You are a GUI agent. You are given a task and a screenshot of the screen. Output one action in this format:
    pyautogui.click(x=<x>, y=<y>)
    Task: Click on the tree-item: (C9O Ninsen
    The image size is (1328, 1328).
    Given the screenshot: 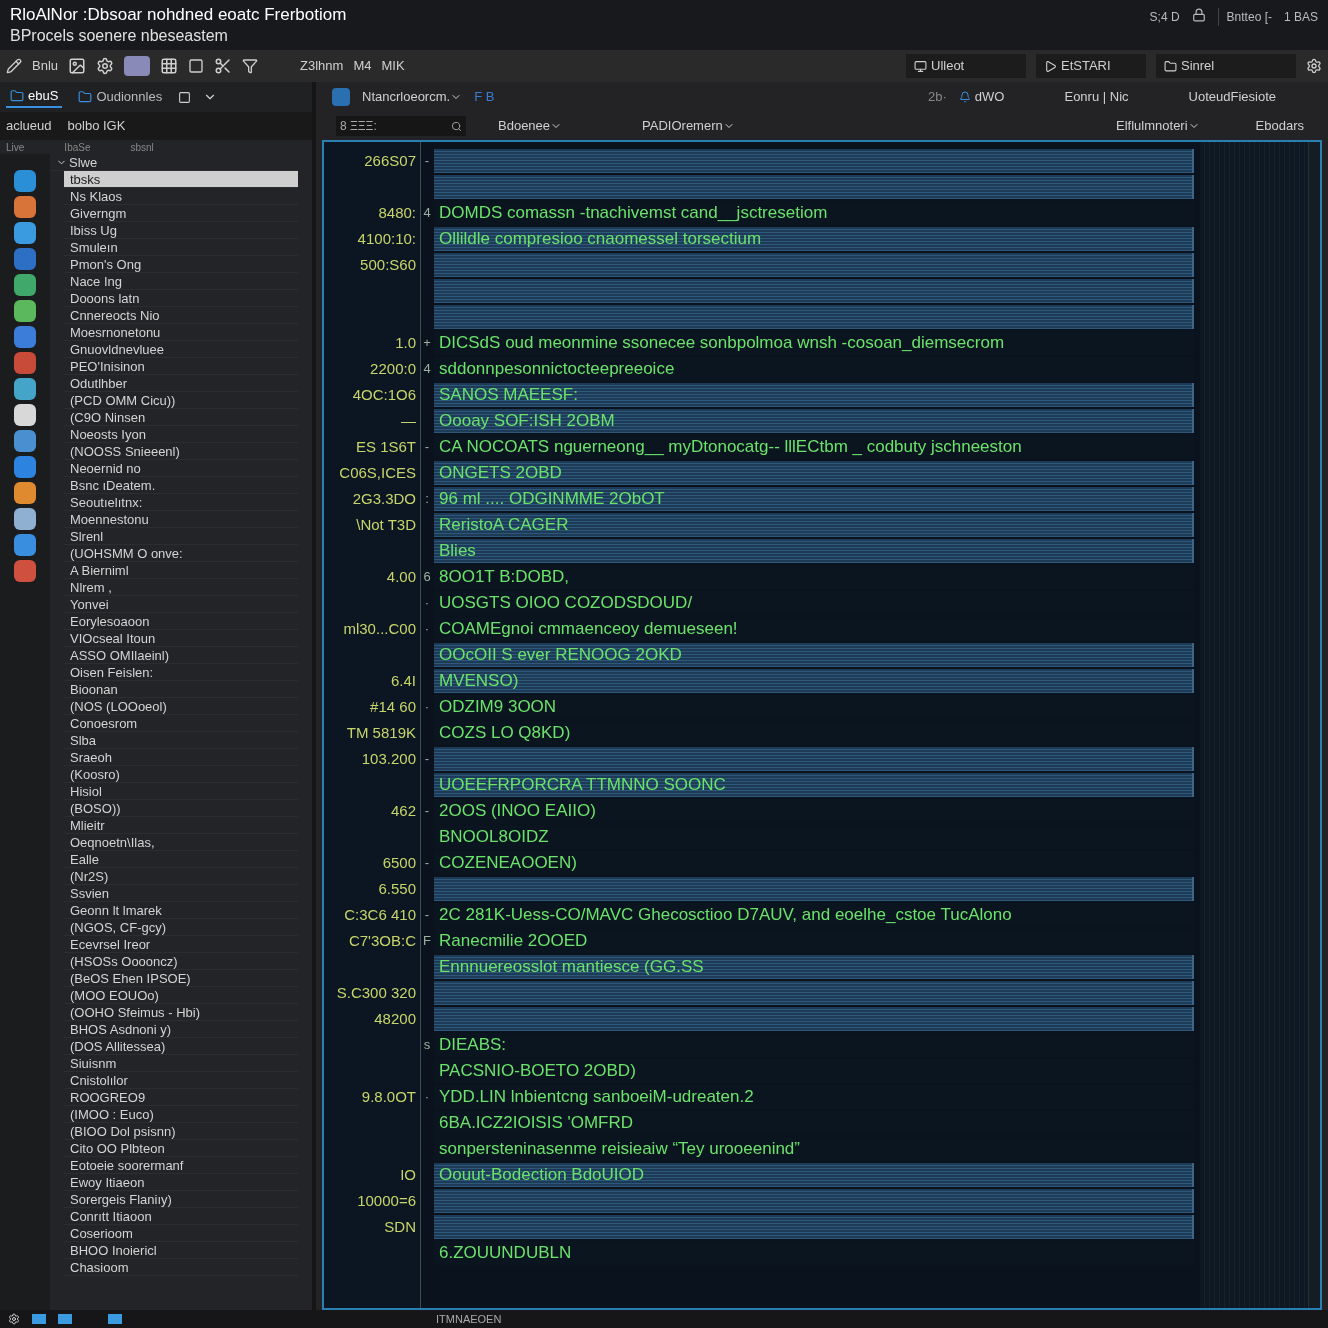 What is the action you would take?
    pyautogui.click(x=181, y=417)
    